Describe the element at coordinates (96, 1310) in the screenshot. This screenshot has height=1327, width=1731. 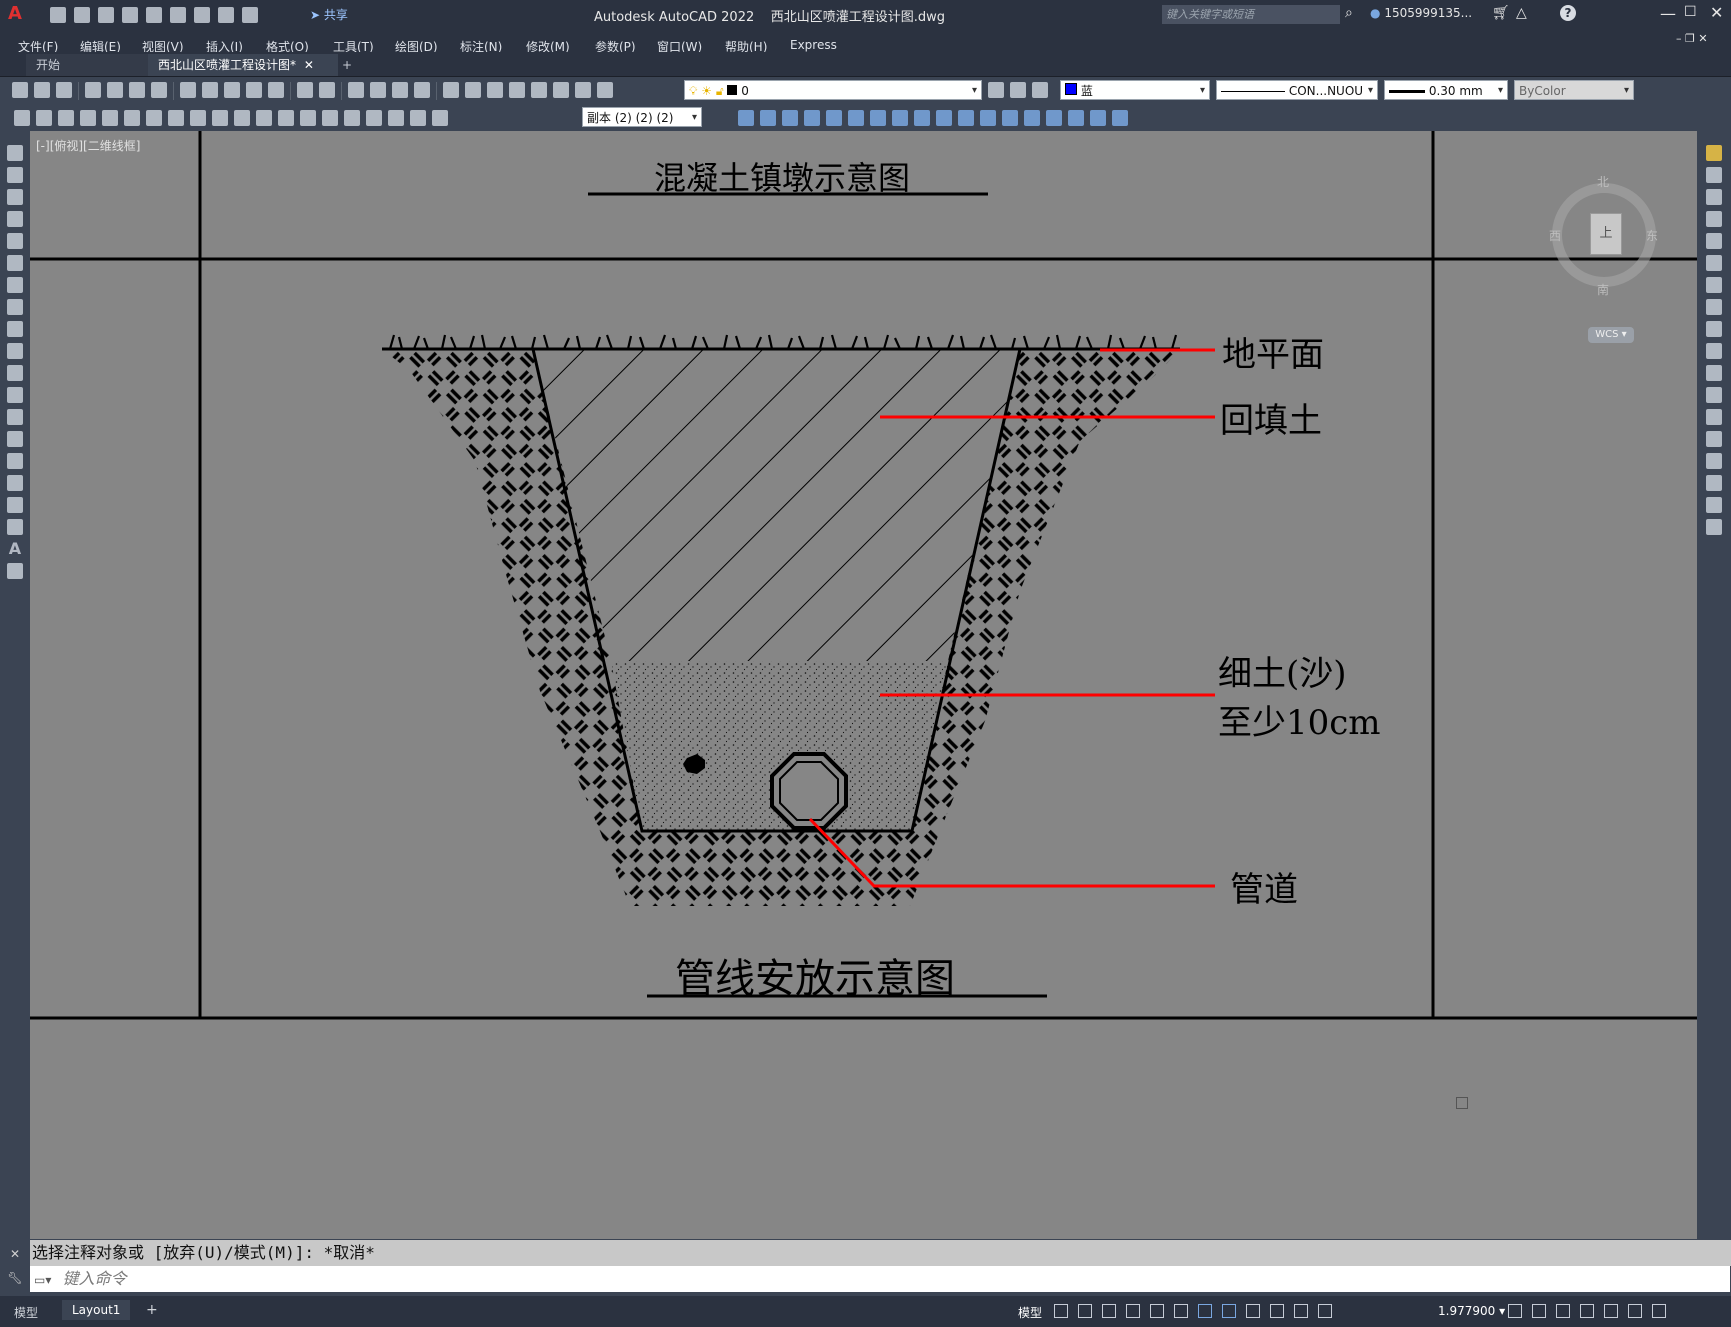
I see `tab-layout1: Layout1` at that location.